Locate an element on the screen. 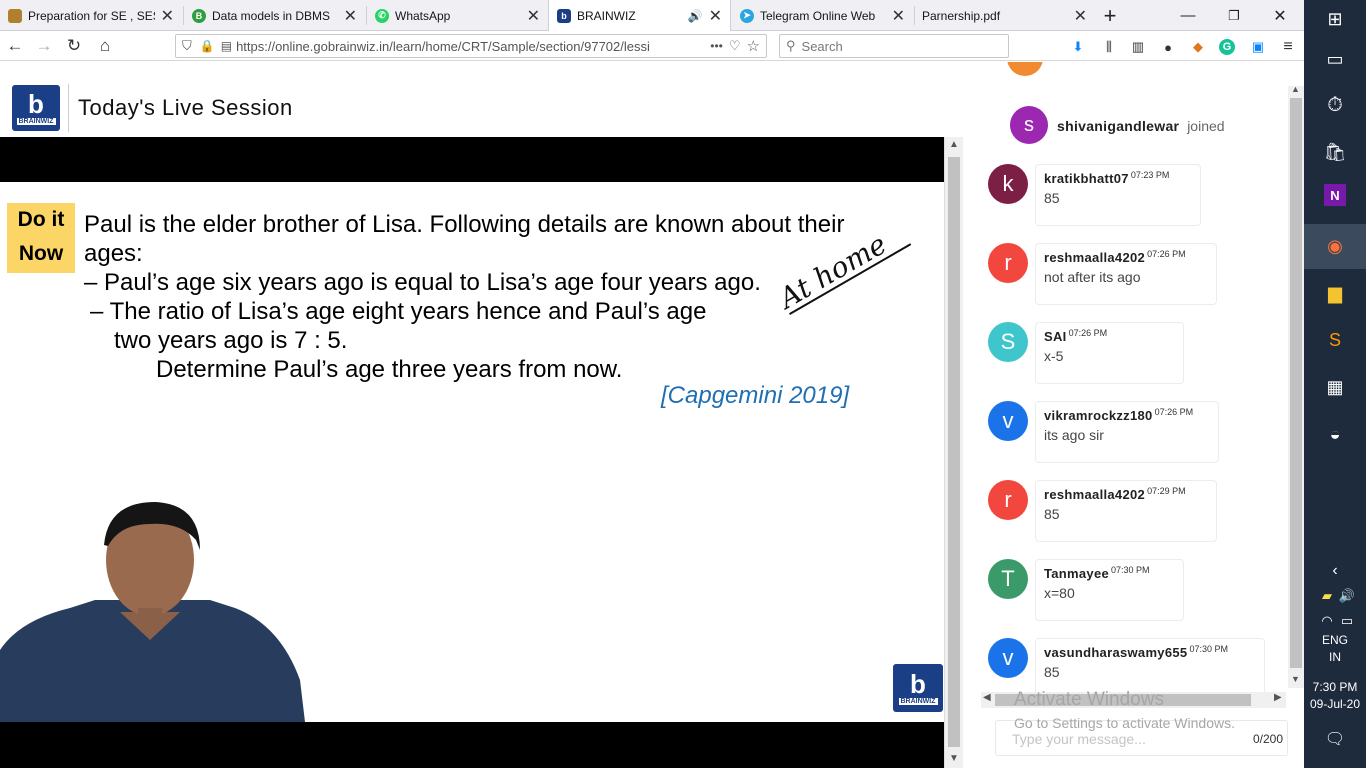  brainwiz-logo: b BRAINWIZ is located at coordinates (36, 108).